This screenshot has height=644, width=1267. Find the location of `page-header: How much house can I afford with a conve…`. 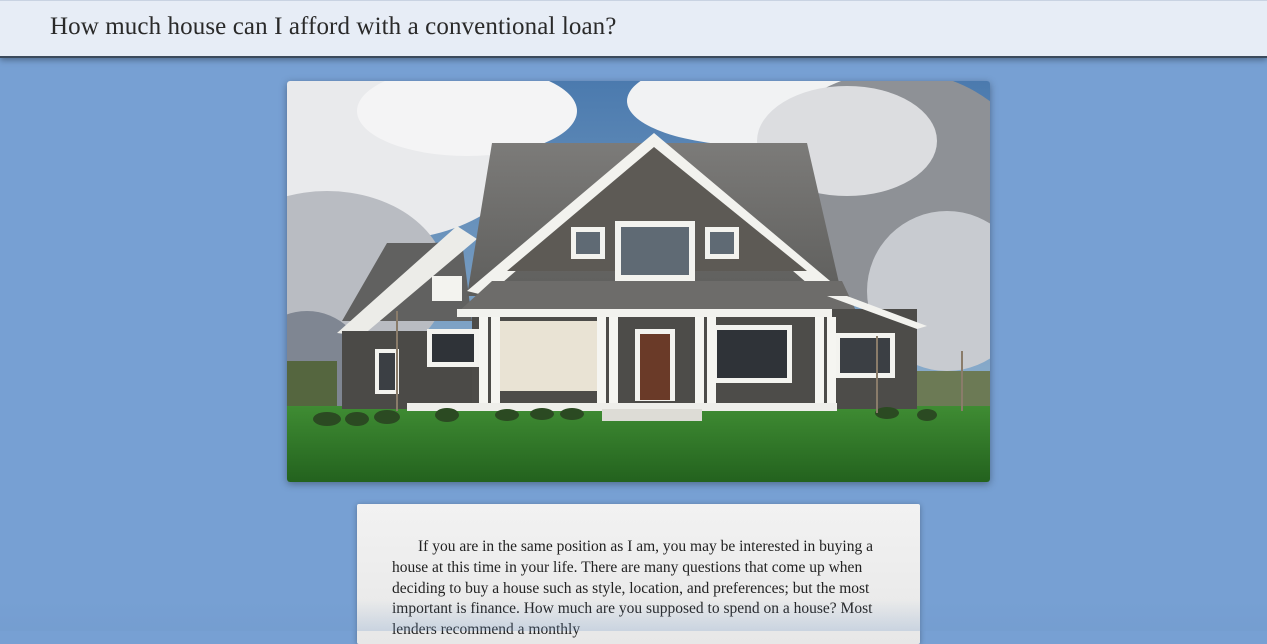

page-header: How much house can I afford with a conve… is located at coordinates (633, 29).